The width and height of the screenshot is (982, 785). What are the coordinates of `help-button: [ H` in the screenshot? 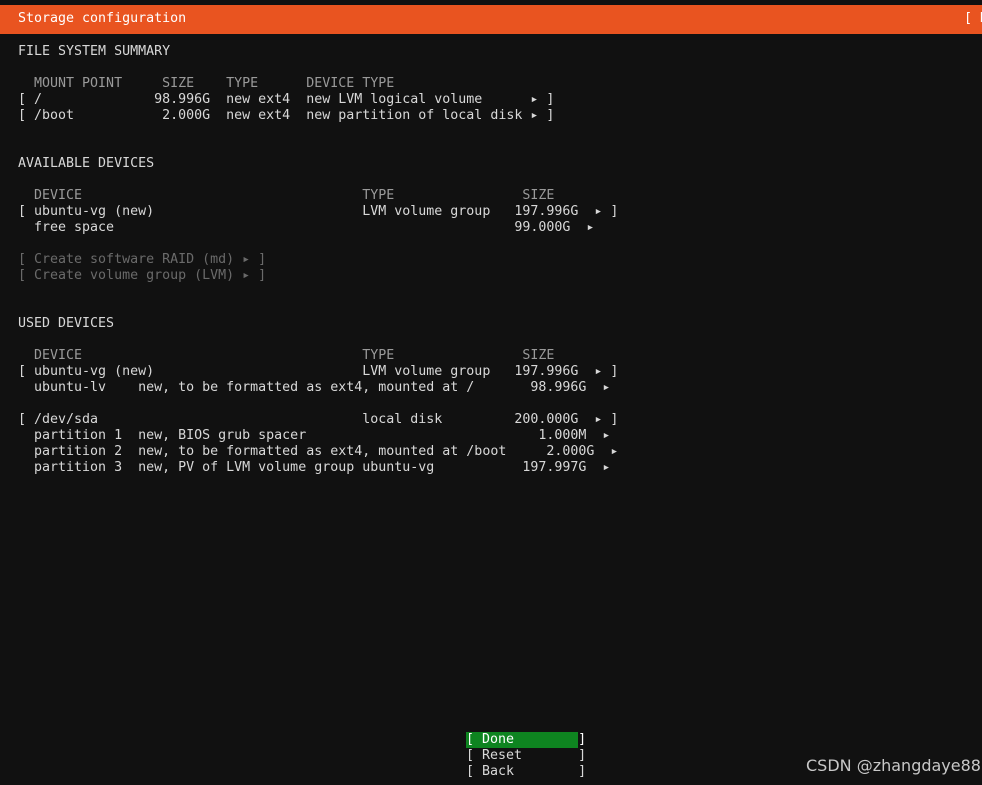 It's located at (973, 18).